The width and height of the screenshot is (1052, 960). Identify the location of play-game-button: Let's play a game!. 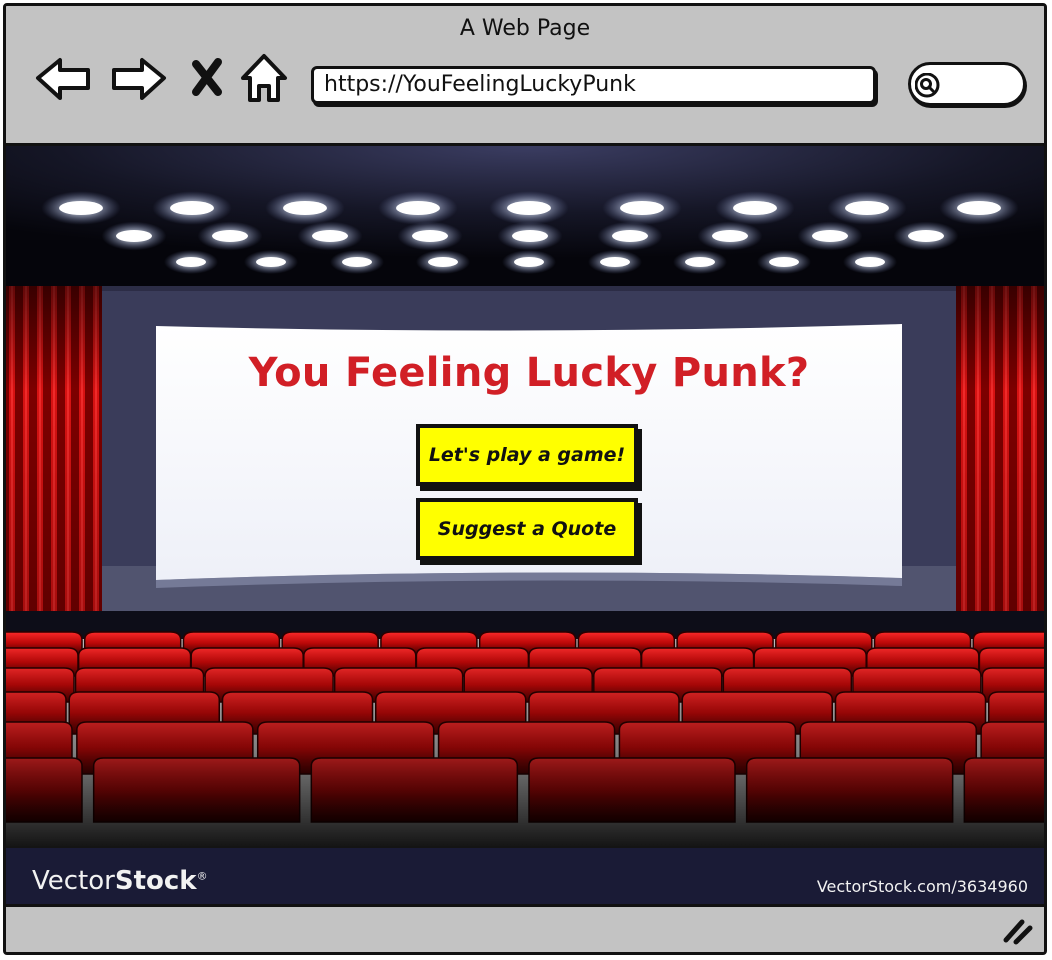
(527, 455).